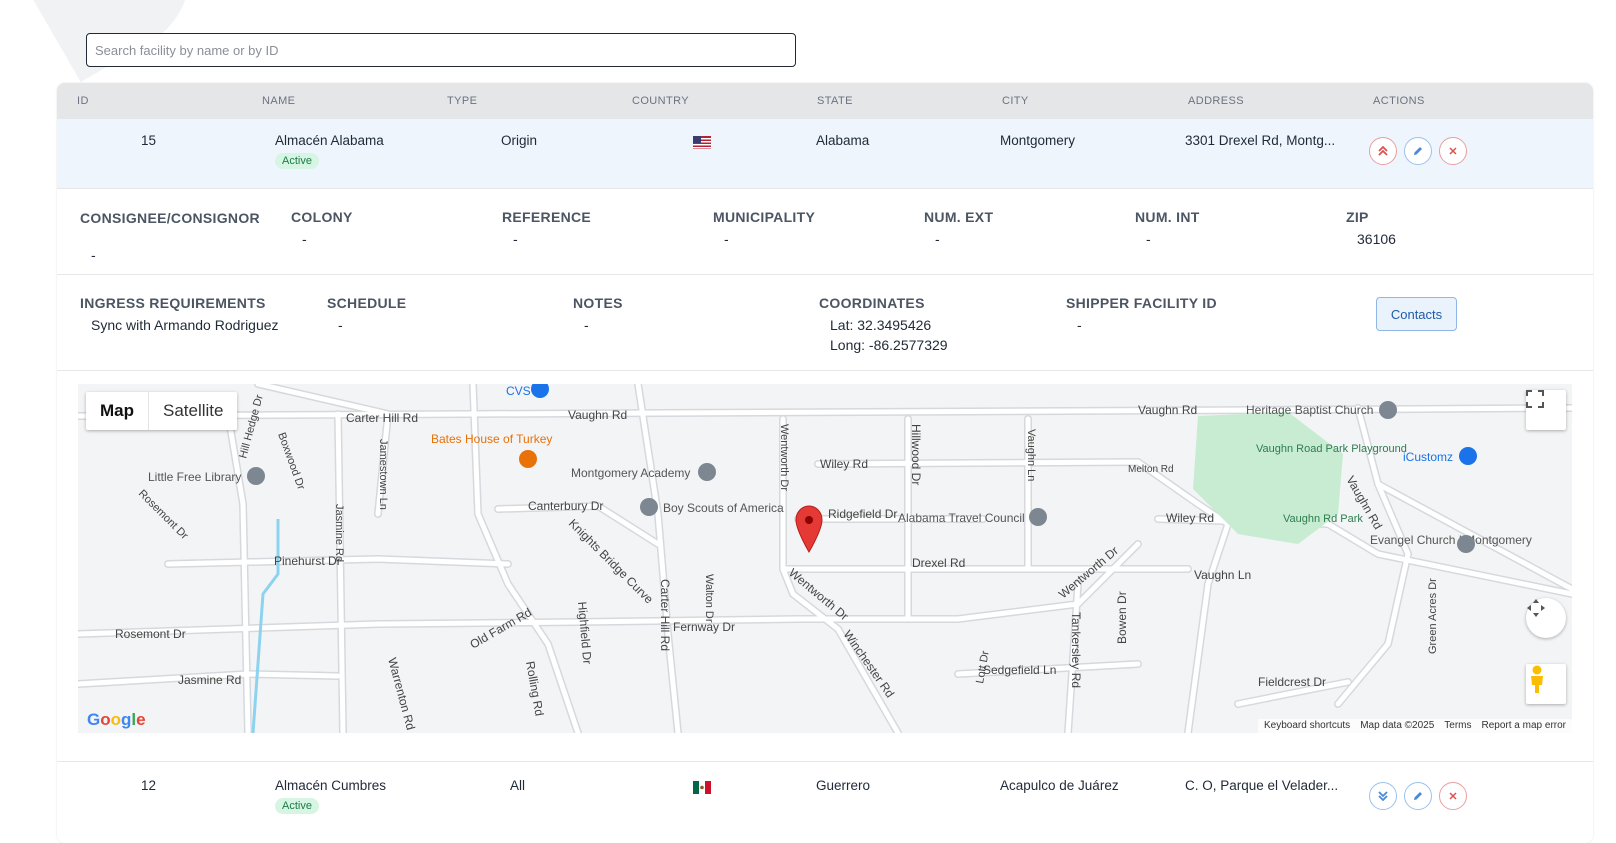 This screenshot has height=843, width=1616. I want to click on map-label-wentworth-3: Wentworth Dr, so click(784, 457).